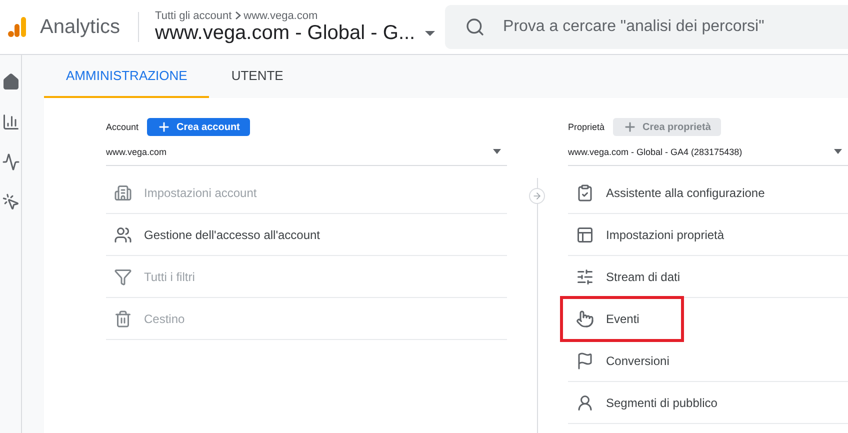 This screenshot has width=848, height=433. Describe the element at coordinates (708, 193) in the screenshot. I see `menu-item: Assistente alla configurazione` at that location.